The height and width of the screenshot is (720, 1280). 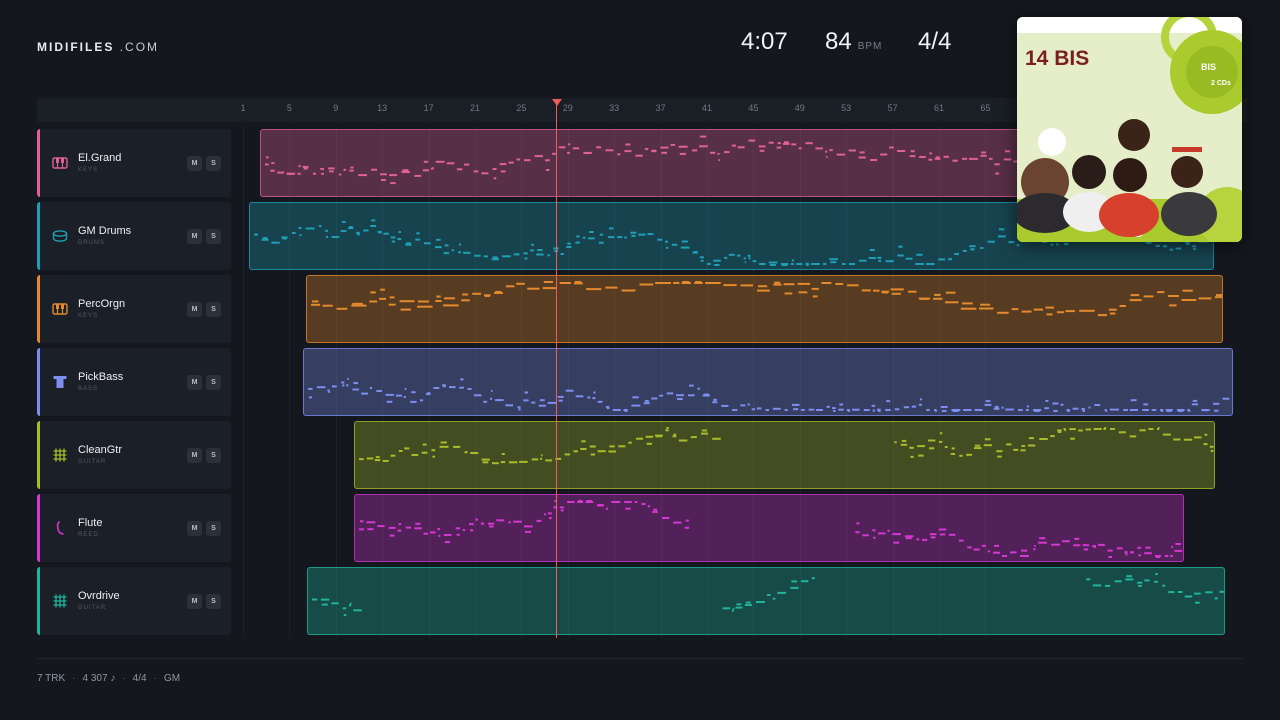 What do you see at coordinates (88, 389) in the screenshot?
I see `track-category: BASS` at bounding box center [88, 389].